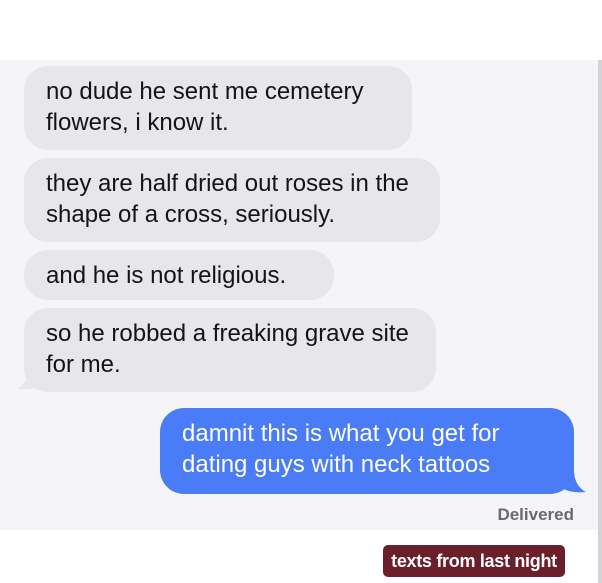 This screenshot has width=602, height=583. Describe the element at coordinates (535, 514) in the screenshot. I see `delivered-status: Delivered` at that location.